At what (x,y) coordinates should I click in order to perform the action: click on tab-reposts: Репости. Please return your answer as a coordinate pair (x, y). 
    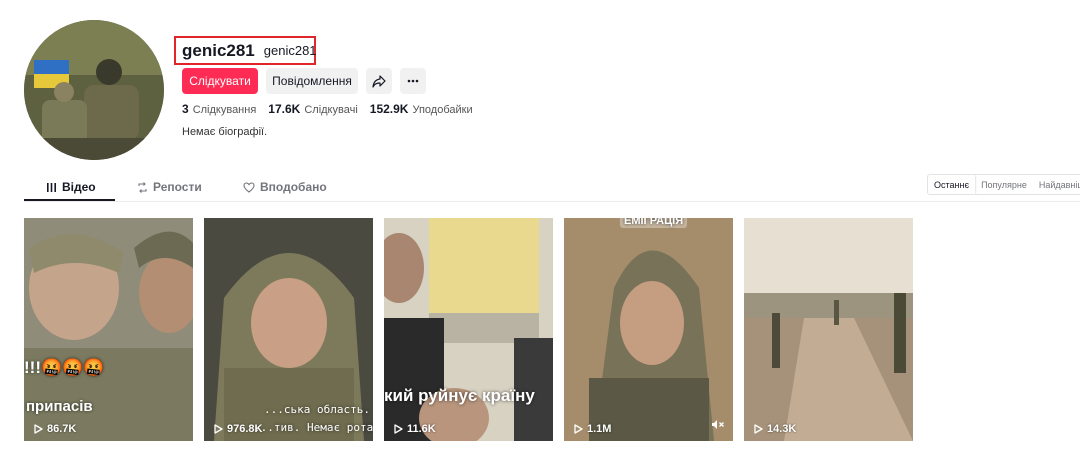
    Looking at the image, I should click on (169, 187).